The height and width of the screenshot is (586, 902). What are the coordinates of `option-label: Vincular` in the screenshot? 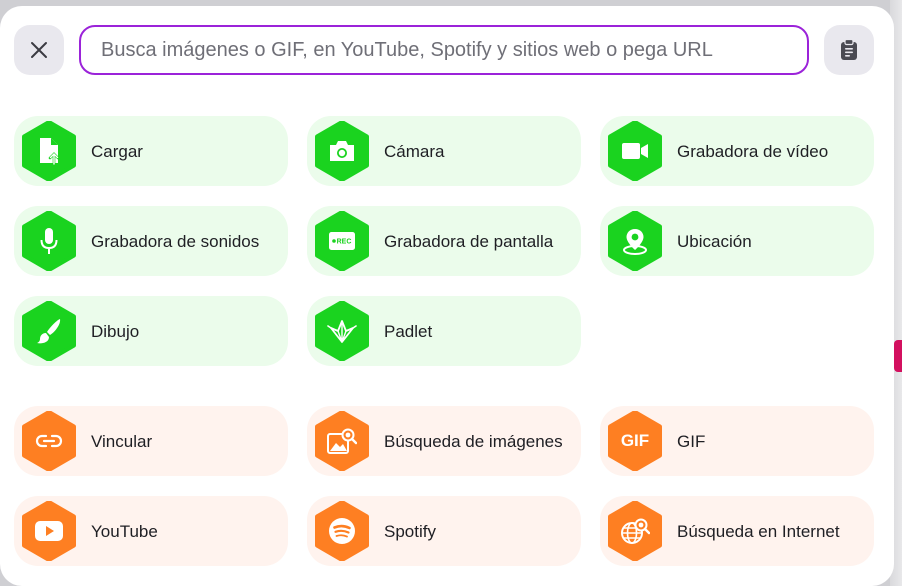 It's located at (122, 441).